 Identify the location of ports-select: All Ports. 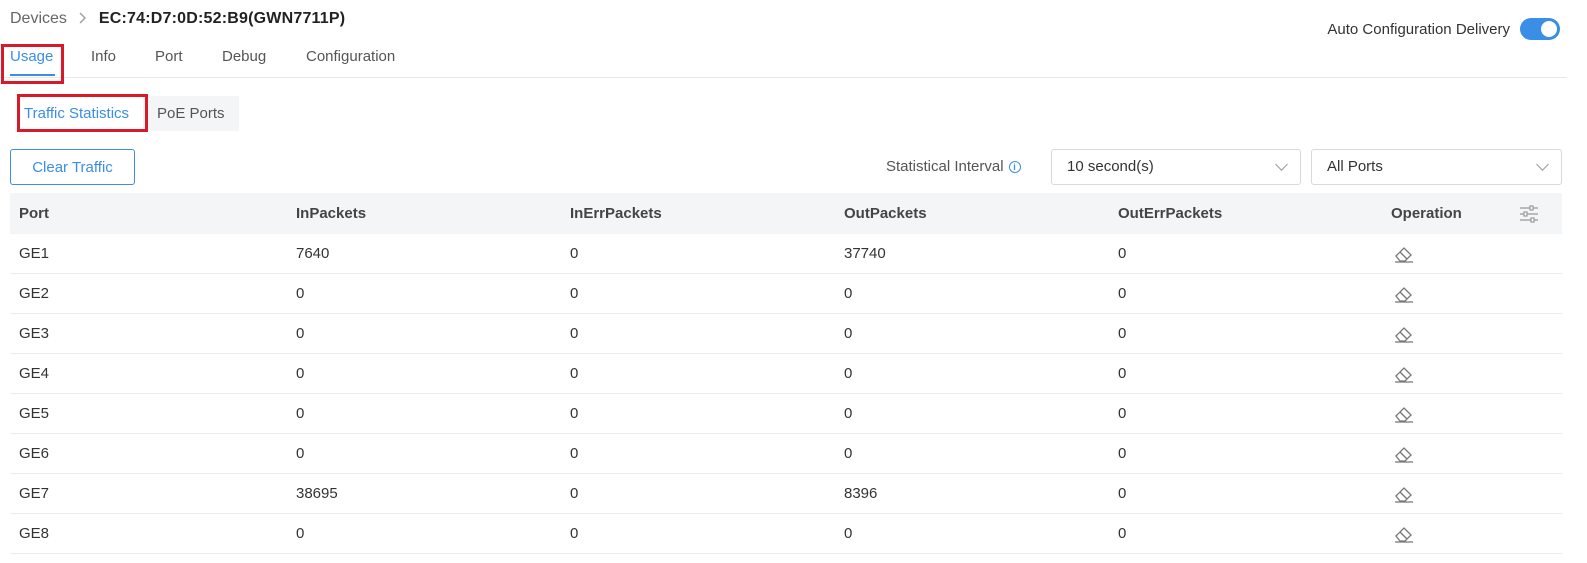
(1436, 167).